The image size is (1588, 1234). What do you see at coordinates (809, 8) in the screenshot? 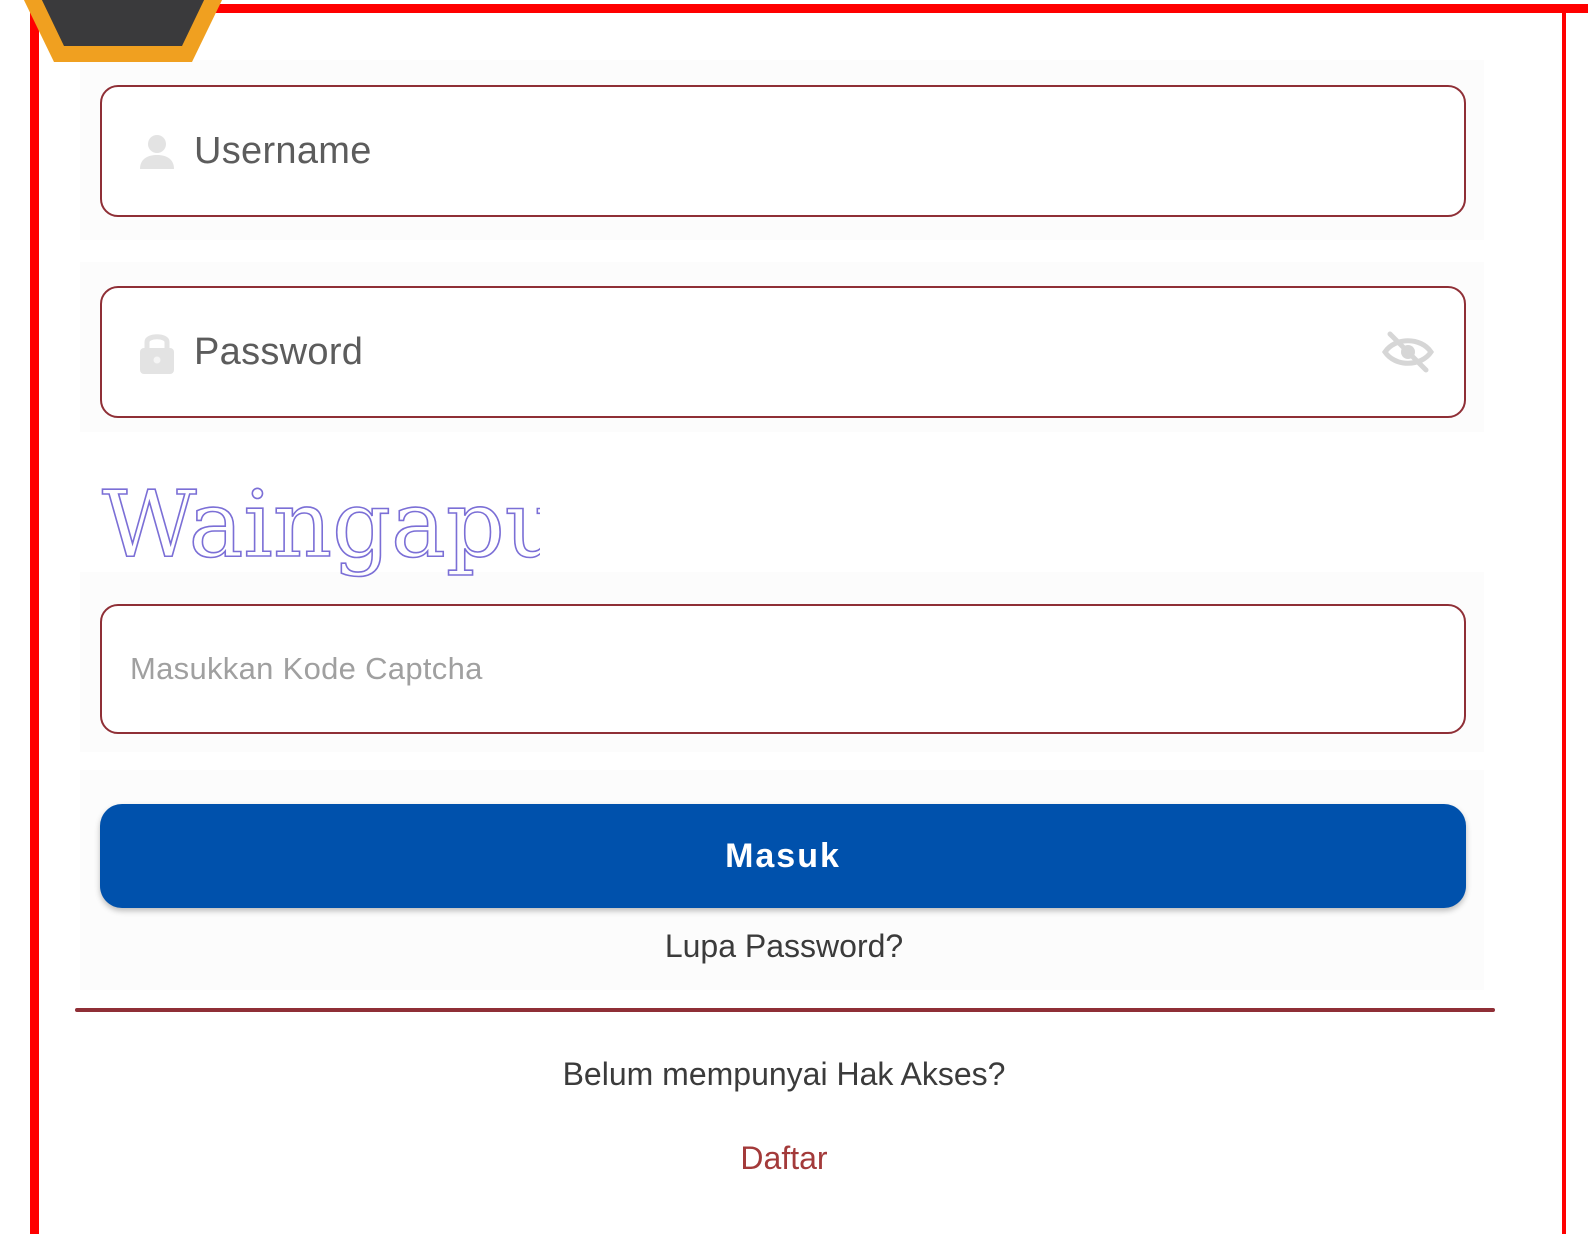
I see `highlight-frame-top` at bounding box center [809, 8].